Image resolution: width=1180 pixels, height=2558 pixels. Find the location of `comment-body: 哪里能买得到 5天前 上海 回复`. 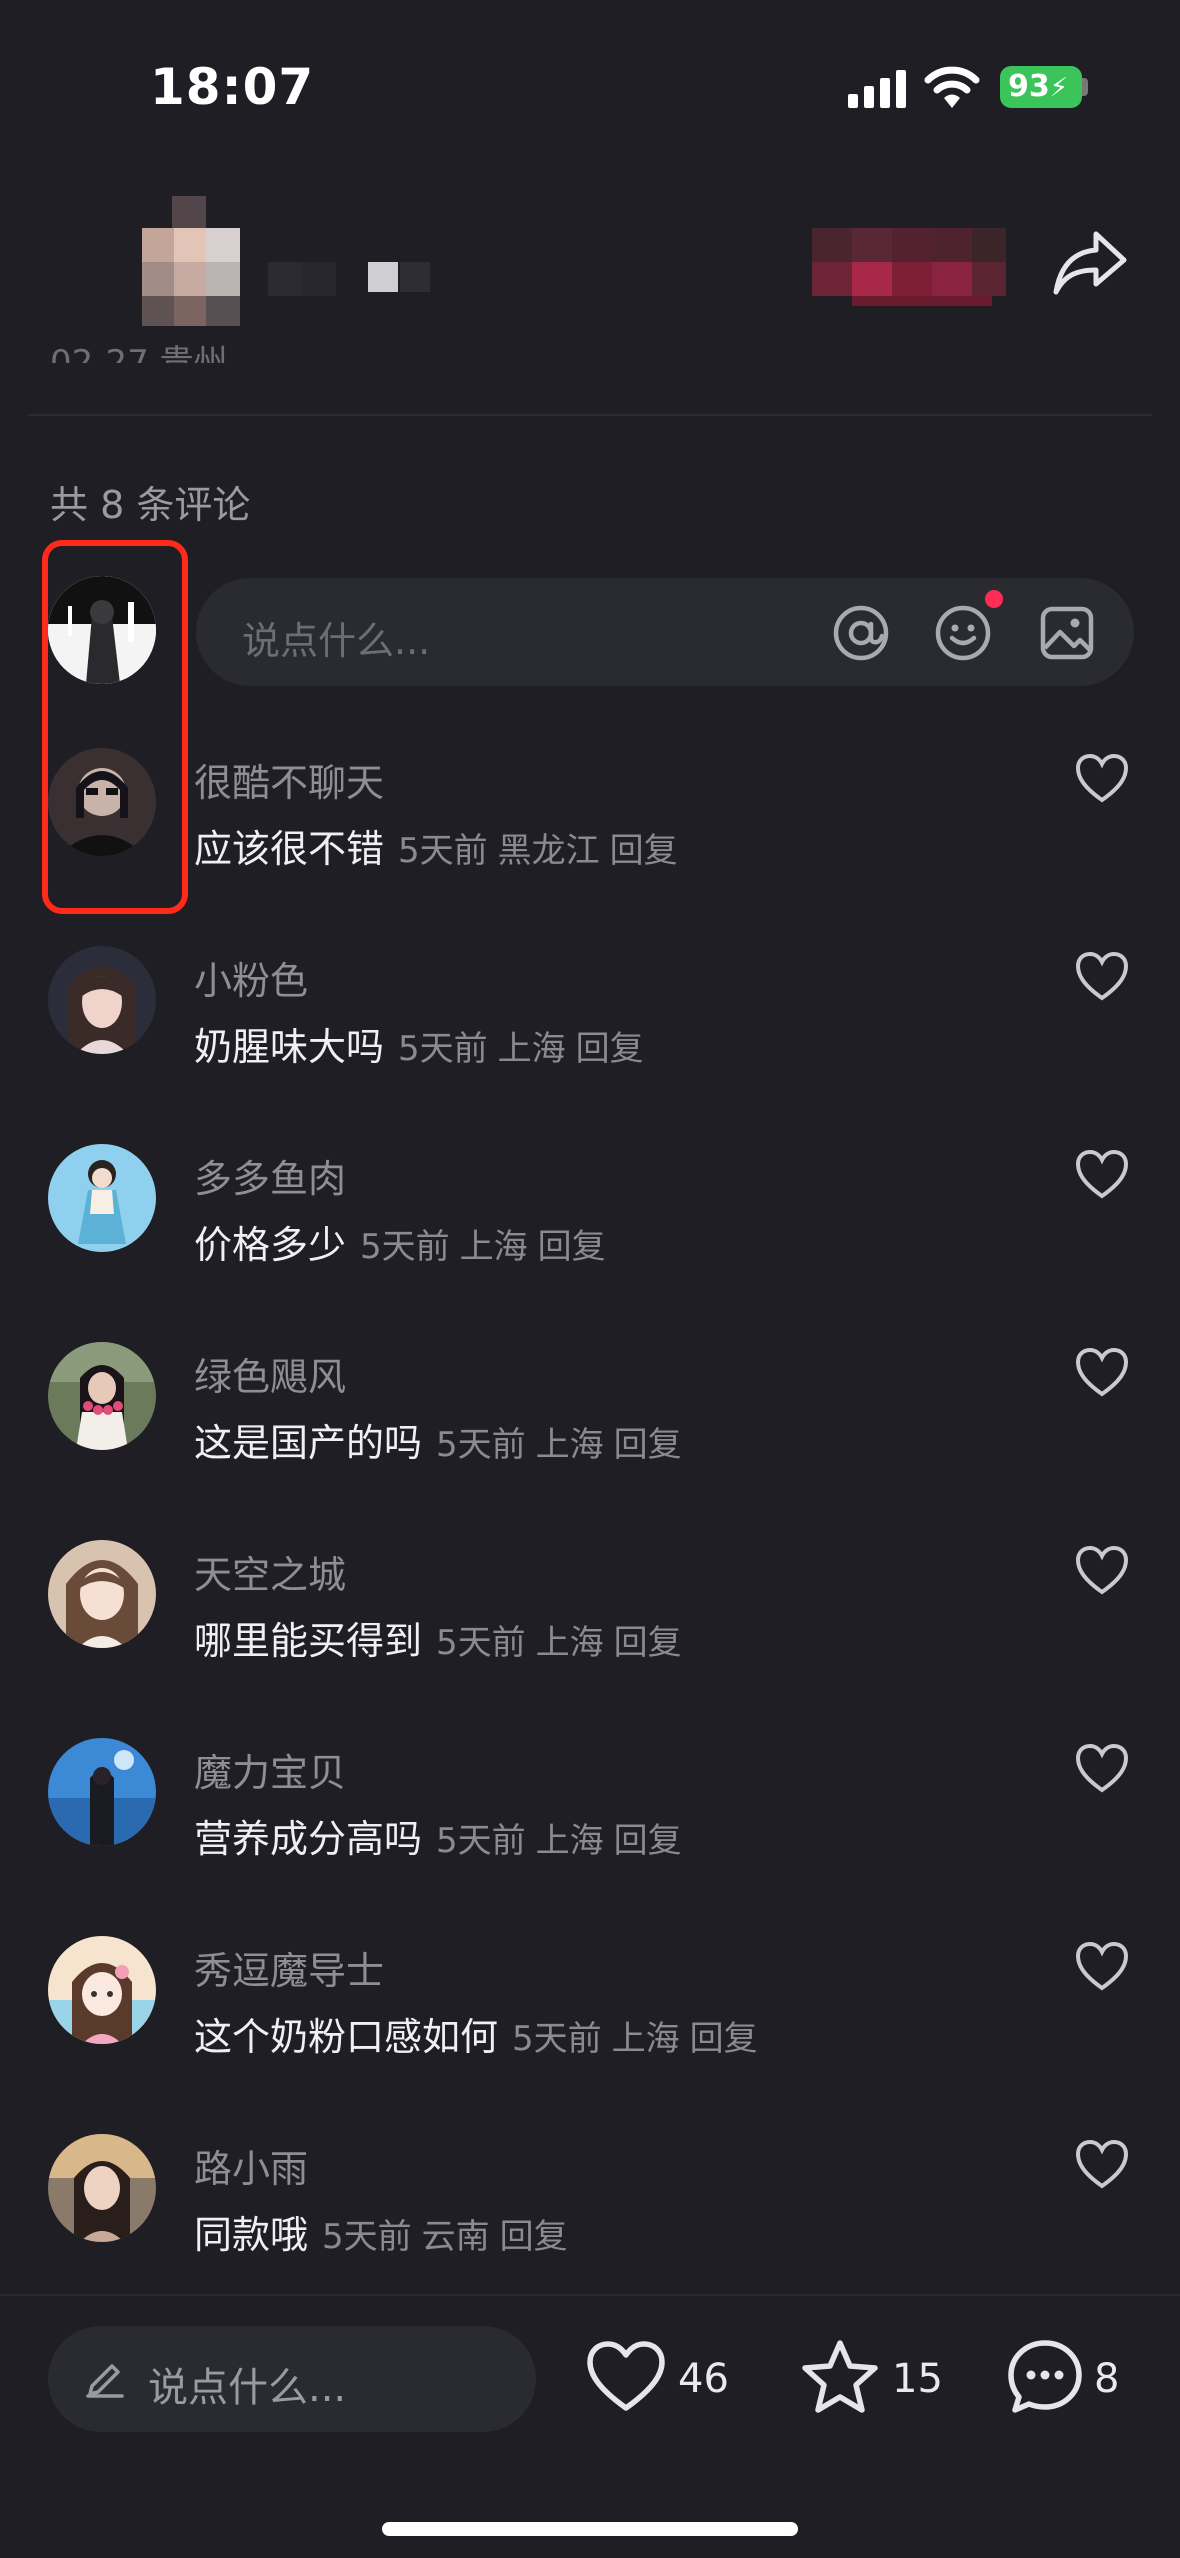

comment-body: 哪里能买得到 5天前 上海 回复 is located at coordinates (443, 1637).